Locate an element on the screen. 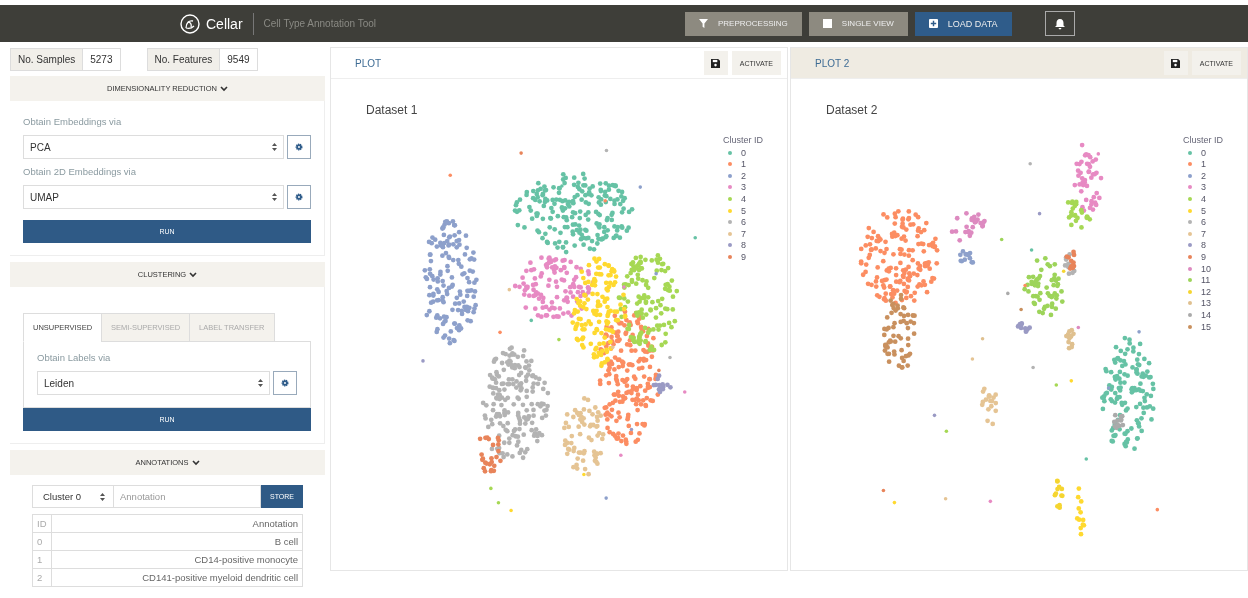 The width and height of the screenshot is (1248, 598). annotation-input: Annotation is located at coordinates (187, 496).